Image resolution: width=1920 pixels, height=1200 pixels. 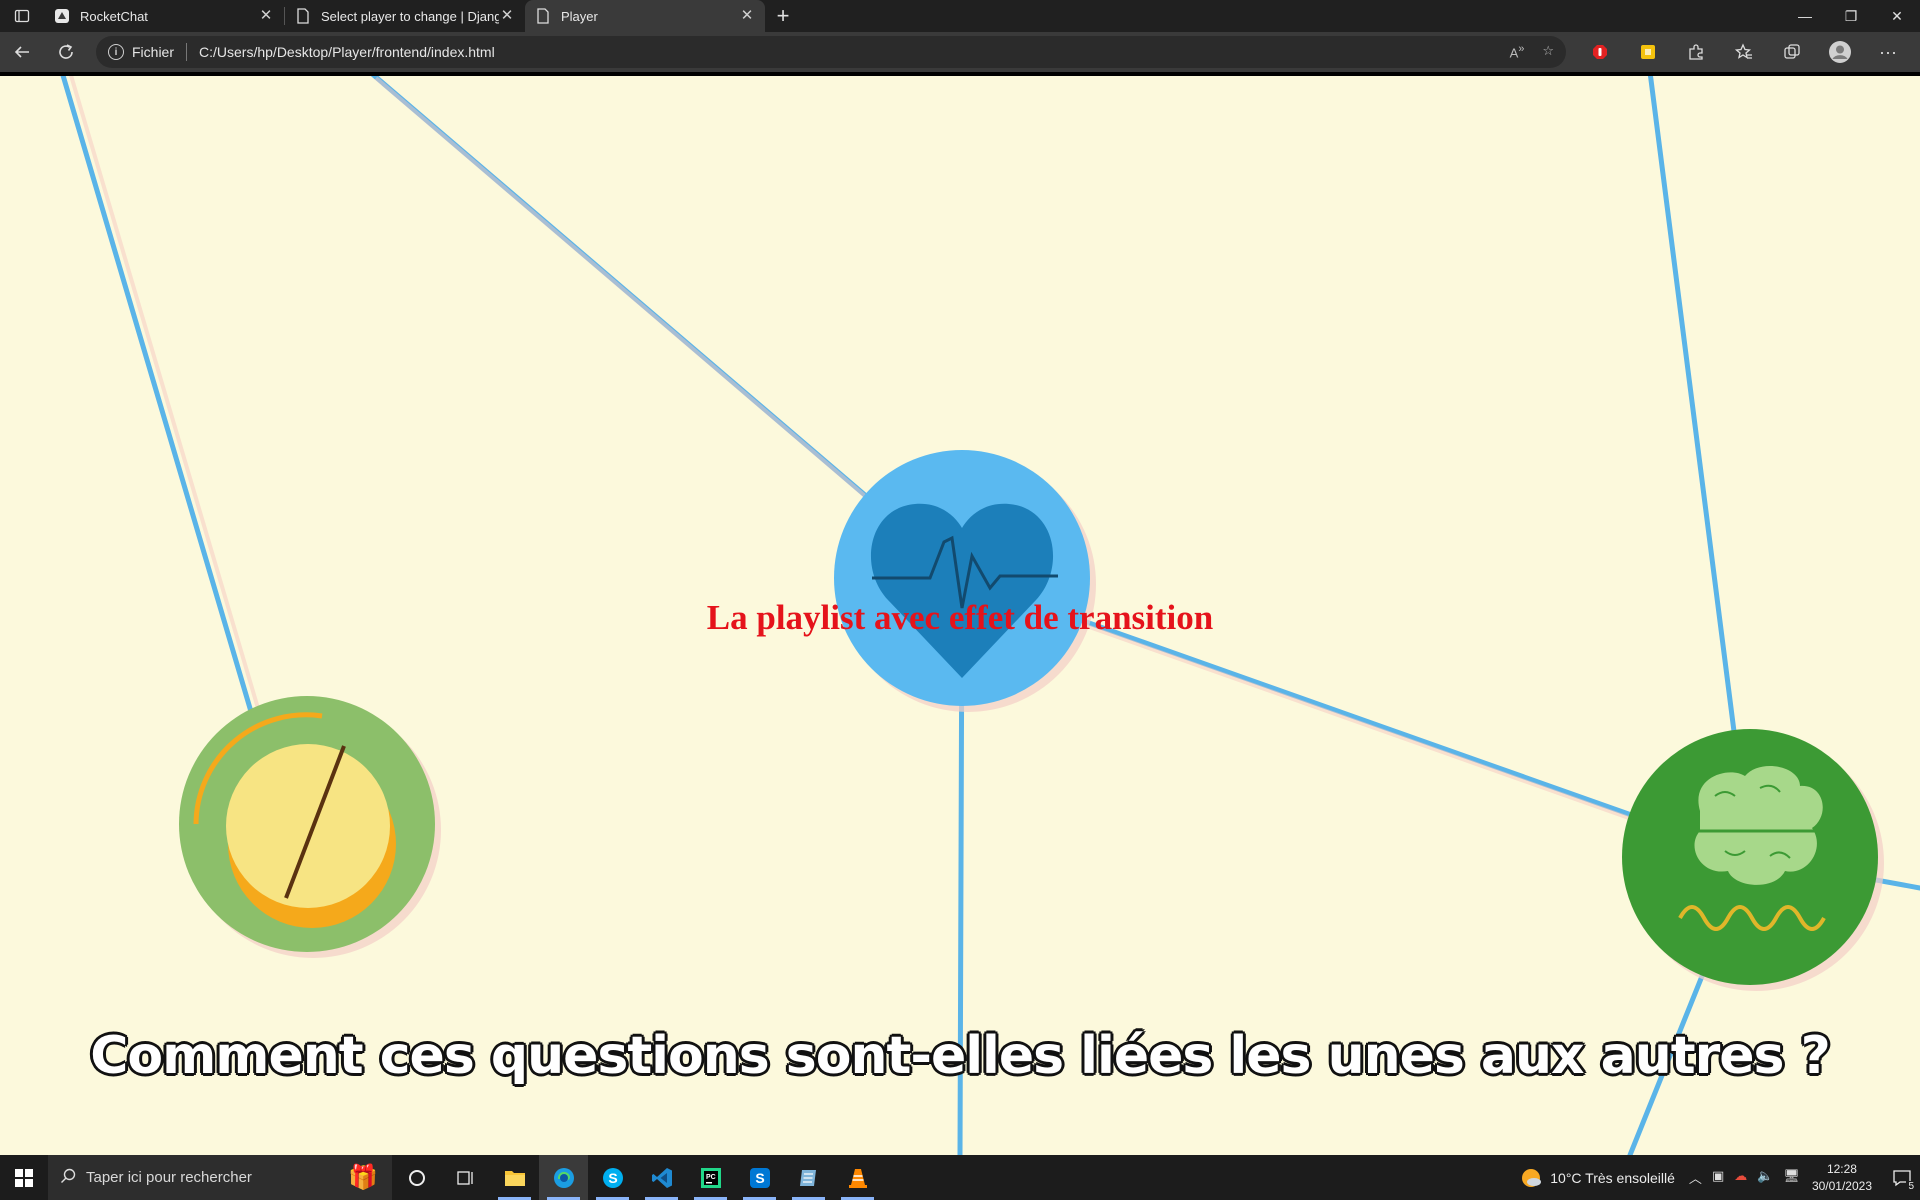 What do you see at coordinates (1517, 51) in the screenshot?
I see `read-aloud-icon: A»` at bounding box center [1517, 51].